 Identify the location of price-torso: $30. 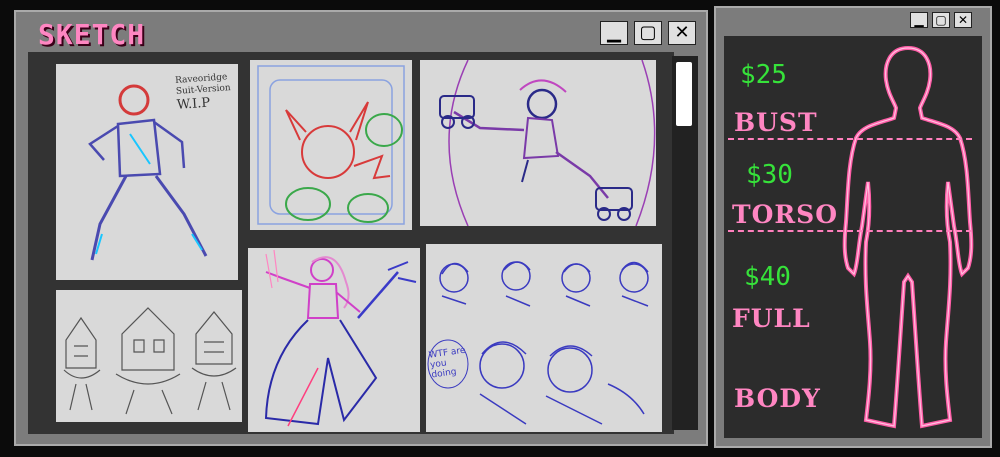
(769, 175).